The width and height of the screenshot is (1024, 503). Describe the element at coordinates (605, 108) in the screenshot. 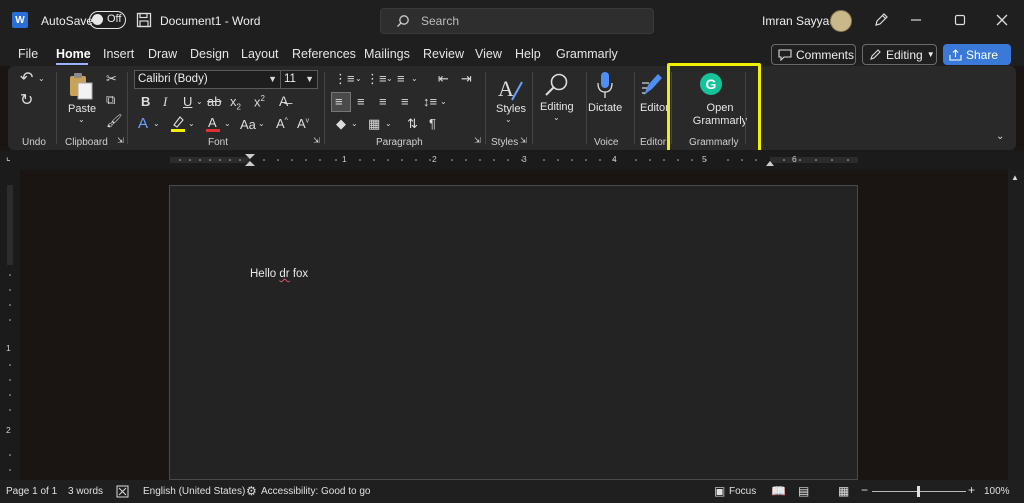

I see `dictate-label: Dictate` at that location.